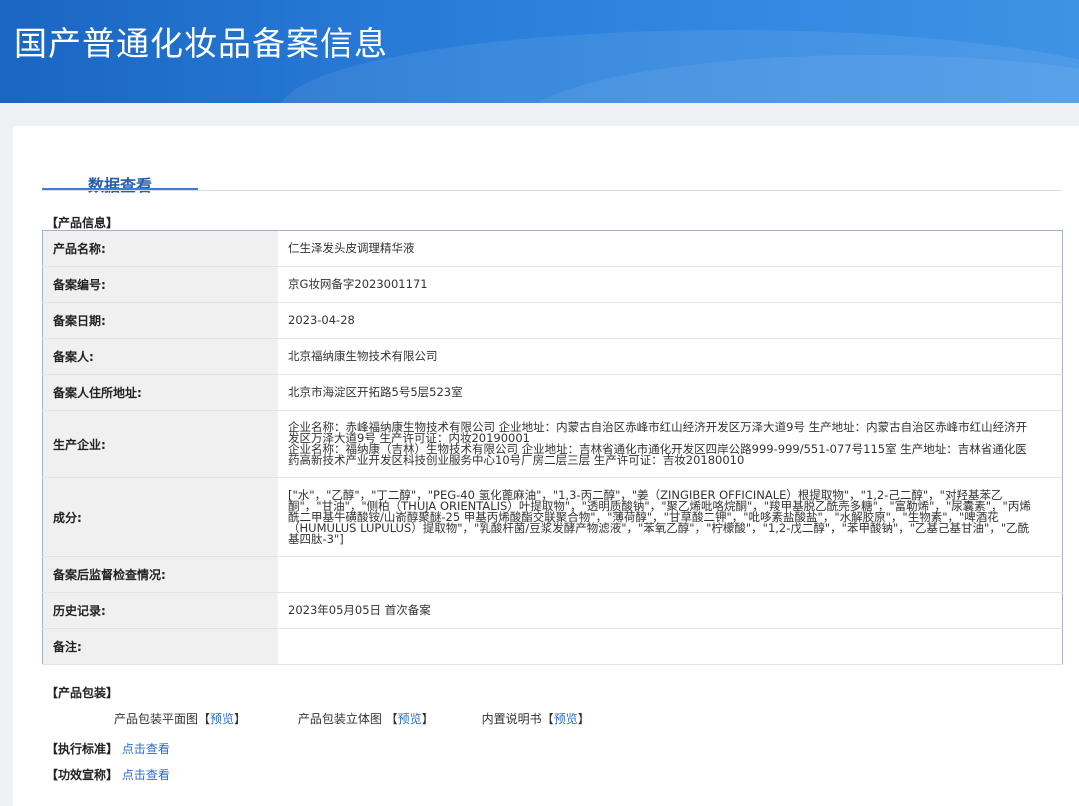 This screenshot has width=1079, height=806. I want to click on packaging-item-flat: 产品包装平面图【预览】, so click(180, 719).